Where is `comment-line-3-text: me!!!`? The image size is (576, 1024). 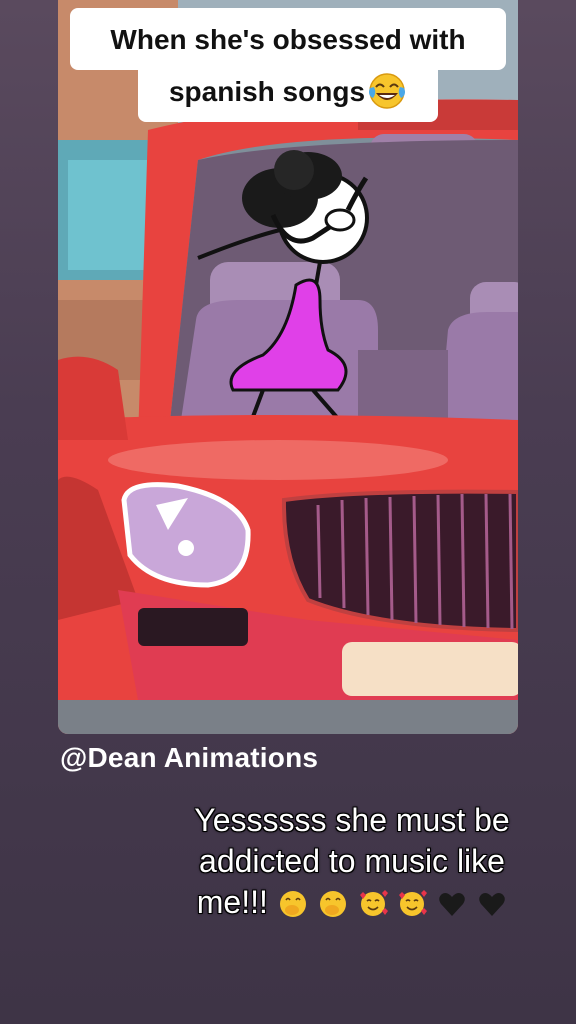
comment-line-3-text: me!!! is located at coordinates (232, 902).